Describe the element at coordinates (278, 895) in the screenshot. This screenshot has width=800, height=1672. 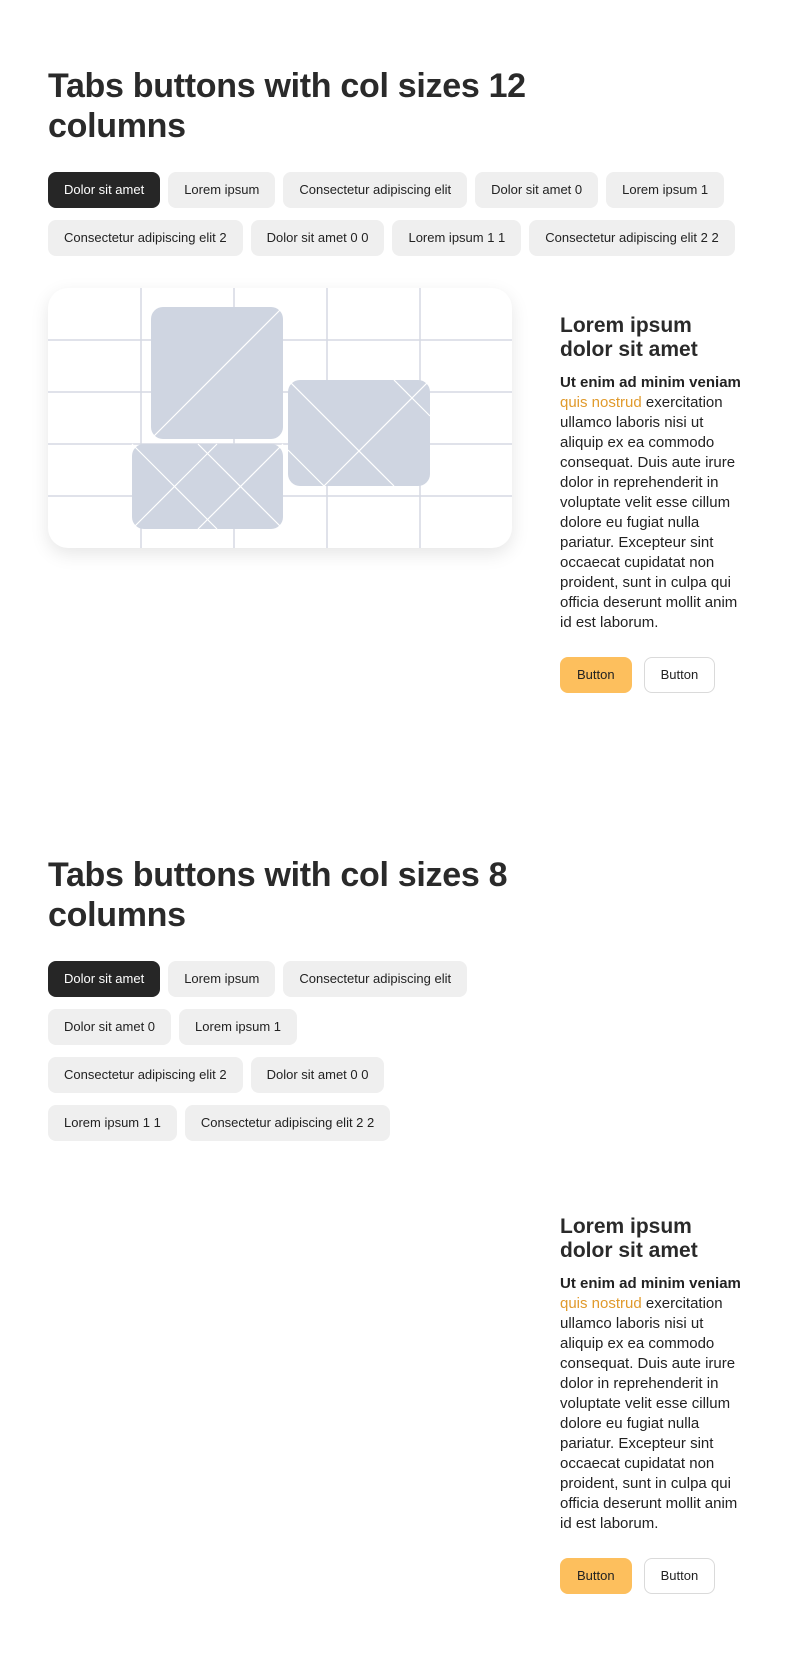
I see `section-title: Tabs buttons with col sizes 8 columns` at that location.